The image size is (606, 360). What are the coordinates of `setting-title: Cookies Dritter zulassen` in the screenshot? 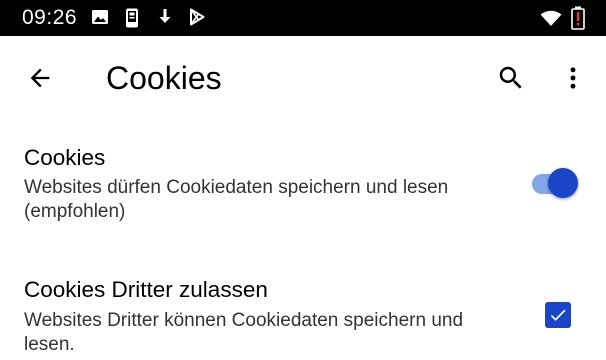 It's located at (146, 289).